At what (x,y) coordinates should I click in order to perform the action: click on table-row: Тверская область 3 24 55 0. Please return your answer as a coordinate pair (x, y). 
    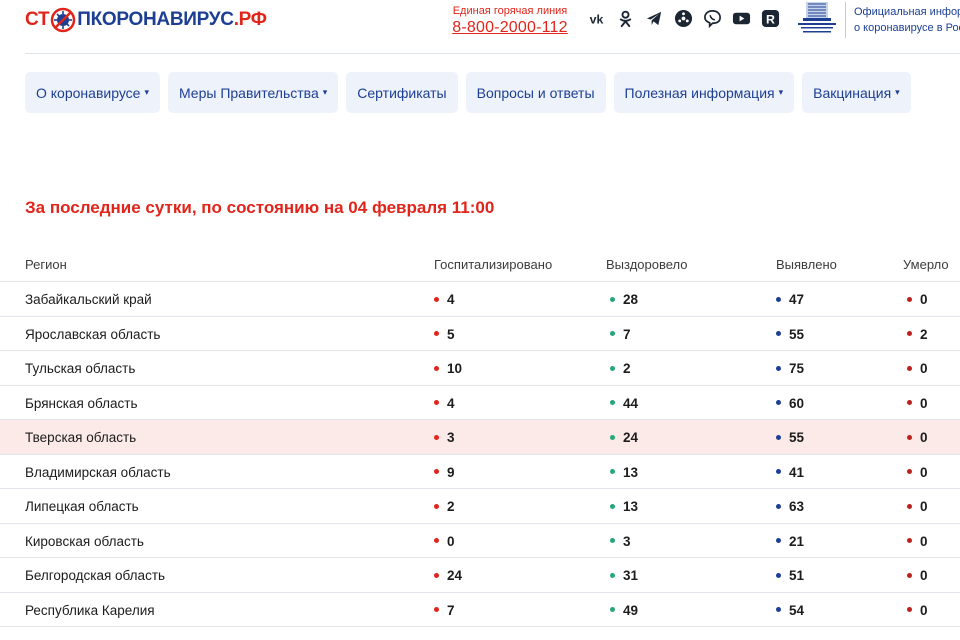
    Looking at the image, I should click on (480, 437).